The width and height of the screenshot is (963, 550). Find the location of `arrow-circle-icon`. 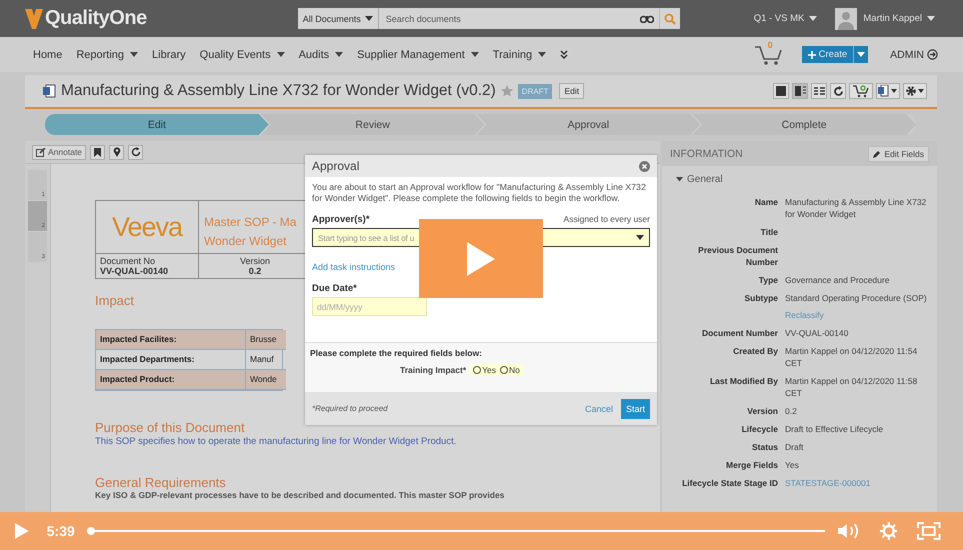

arrow-circle-icon is located at coordinates (932, 54).